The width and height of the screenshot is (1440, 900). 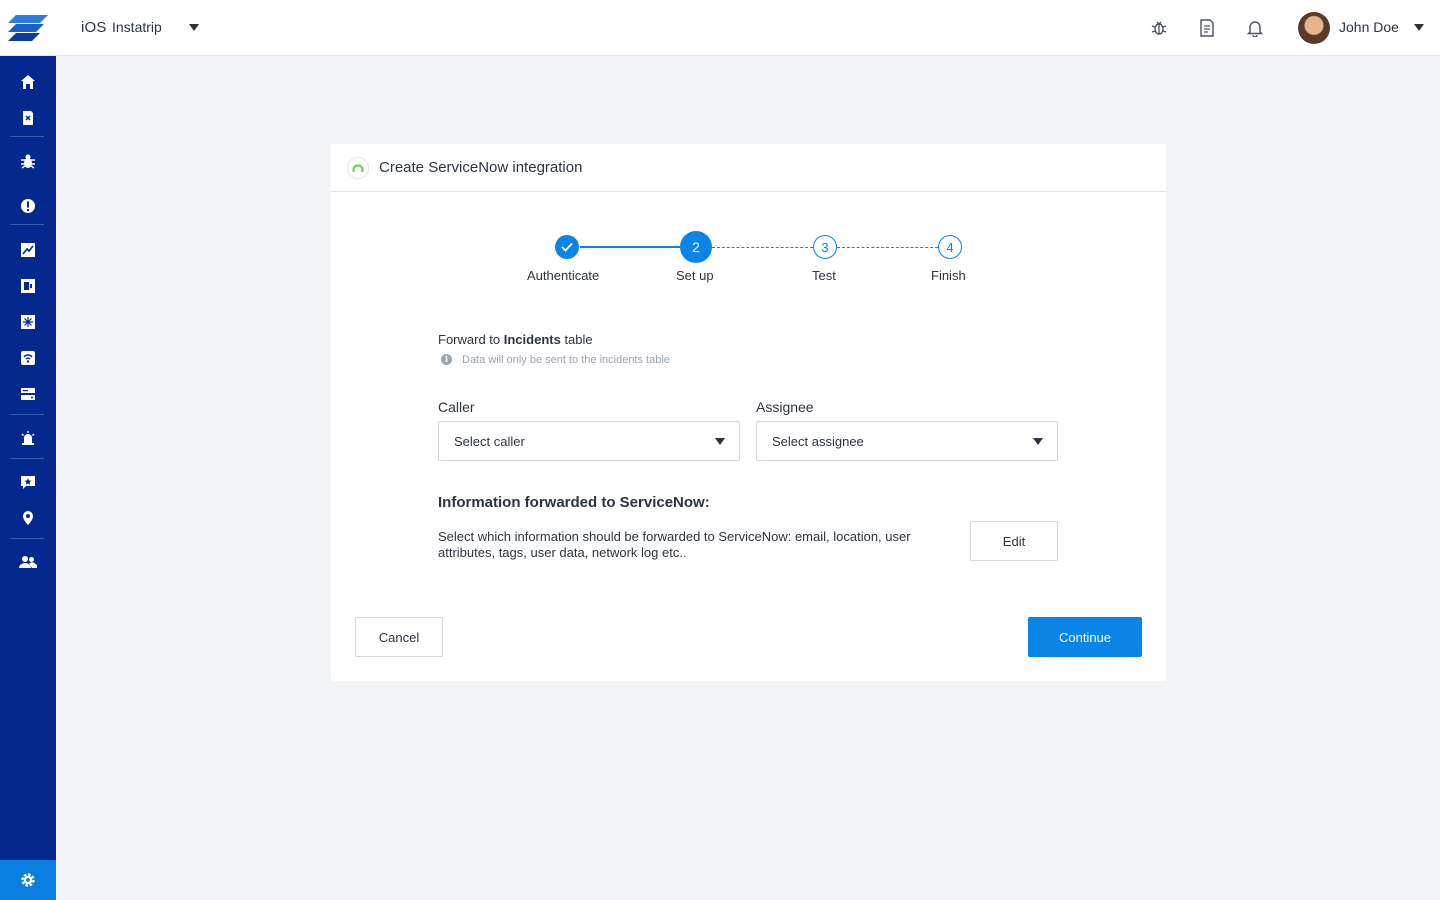 What do you see at coordinates (471, 339) in the screenshot?
I see `forward-prefix: Forward to` at bounding box center [471, 339].